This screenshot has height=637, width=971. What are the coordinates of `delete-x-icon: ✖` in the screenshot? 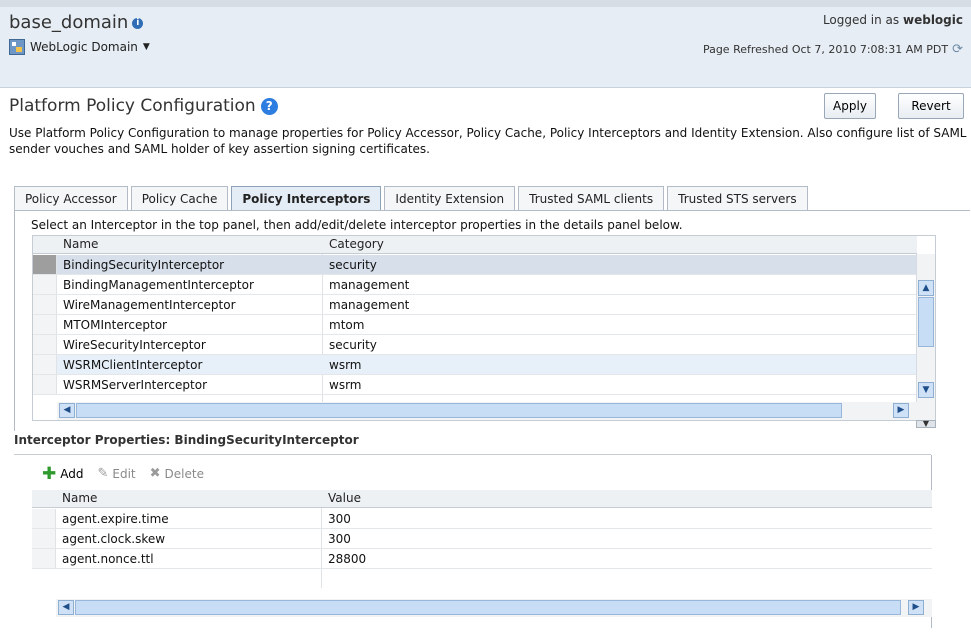 It's located at (155, 473).